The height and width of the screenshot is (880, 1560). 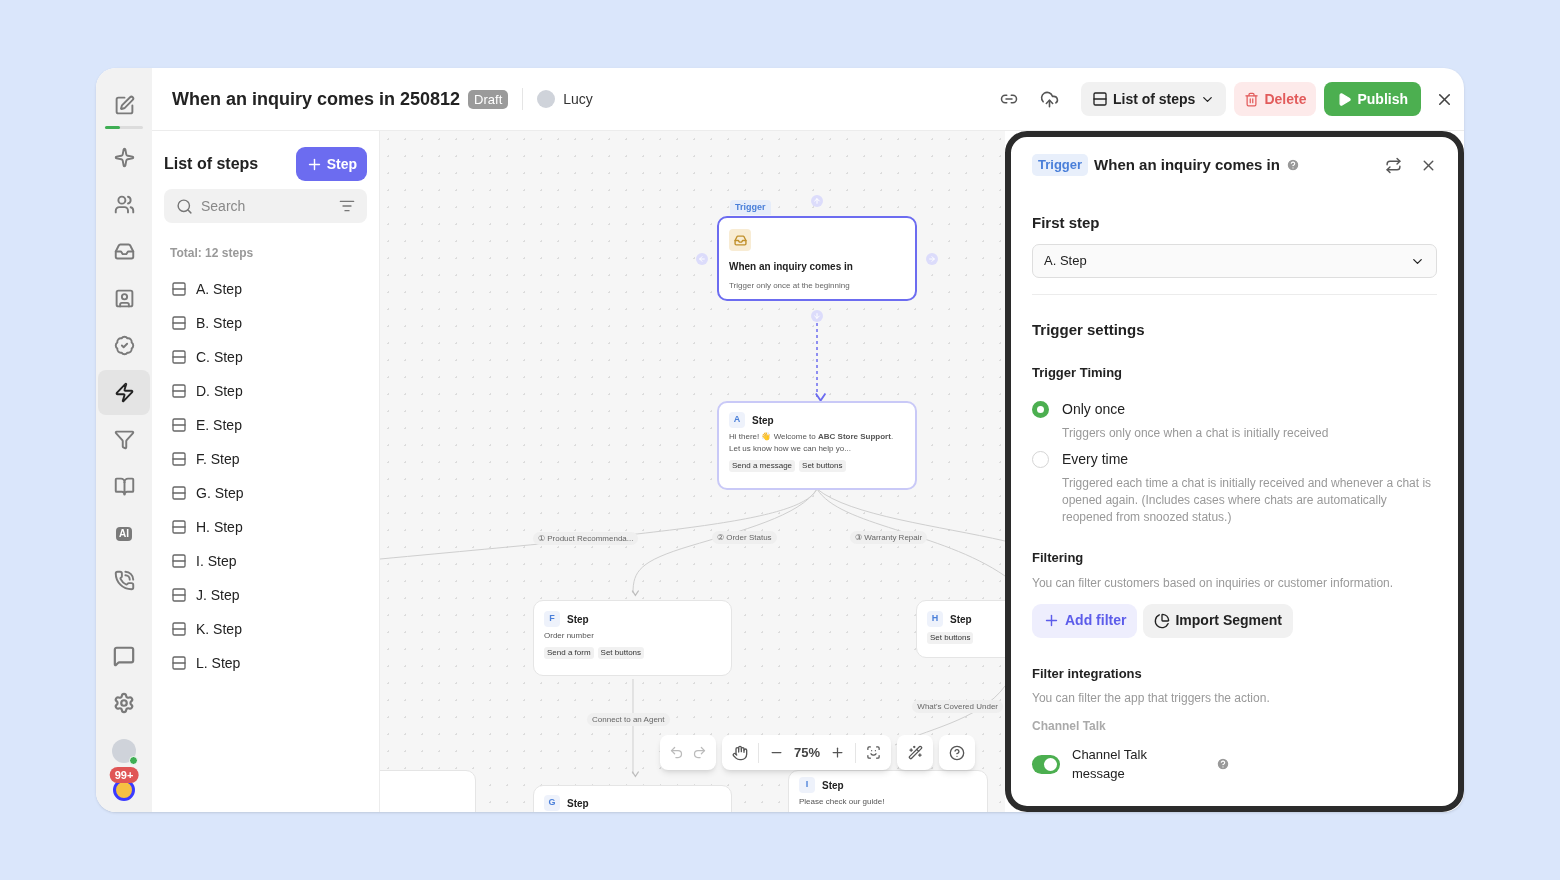 I want to click on step-list-item: I. Step, so click(x=265, y=561).